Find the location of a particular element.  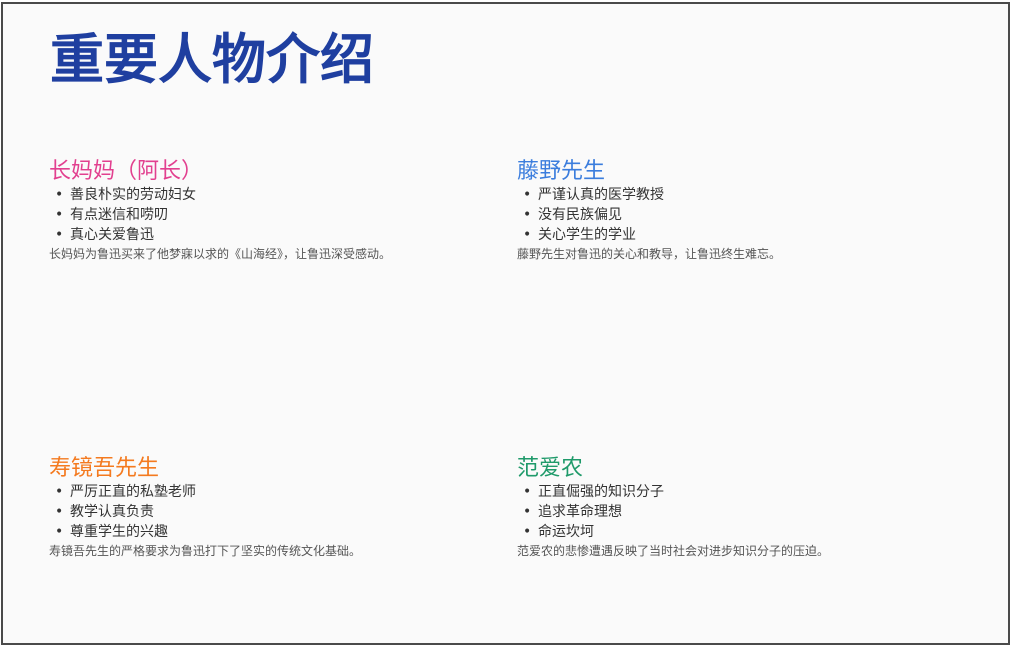

trait-item: 教学认真负责 is located at coordinates (234, 512).